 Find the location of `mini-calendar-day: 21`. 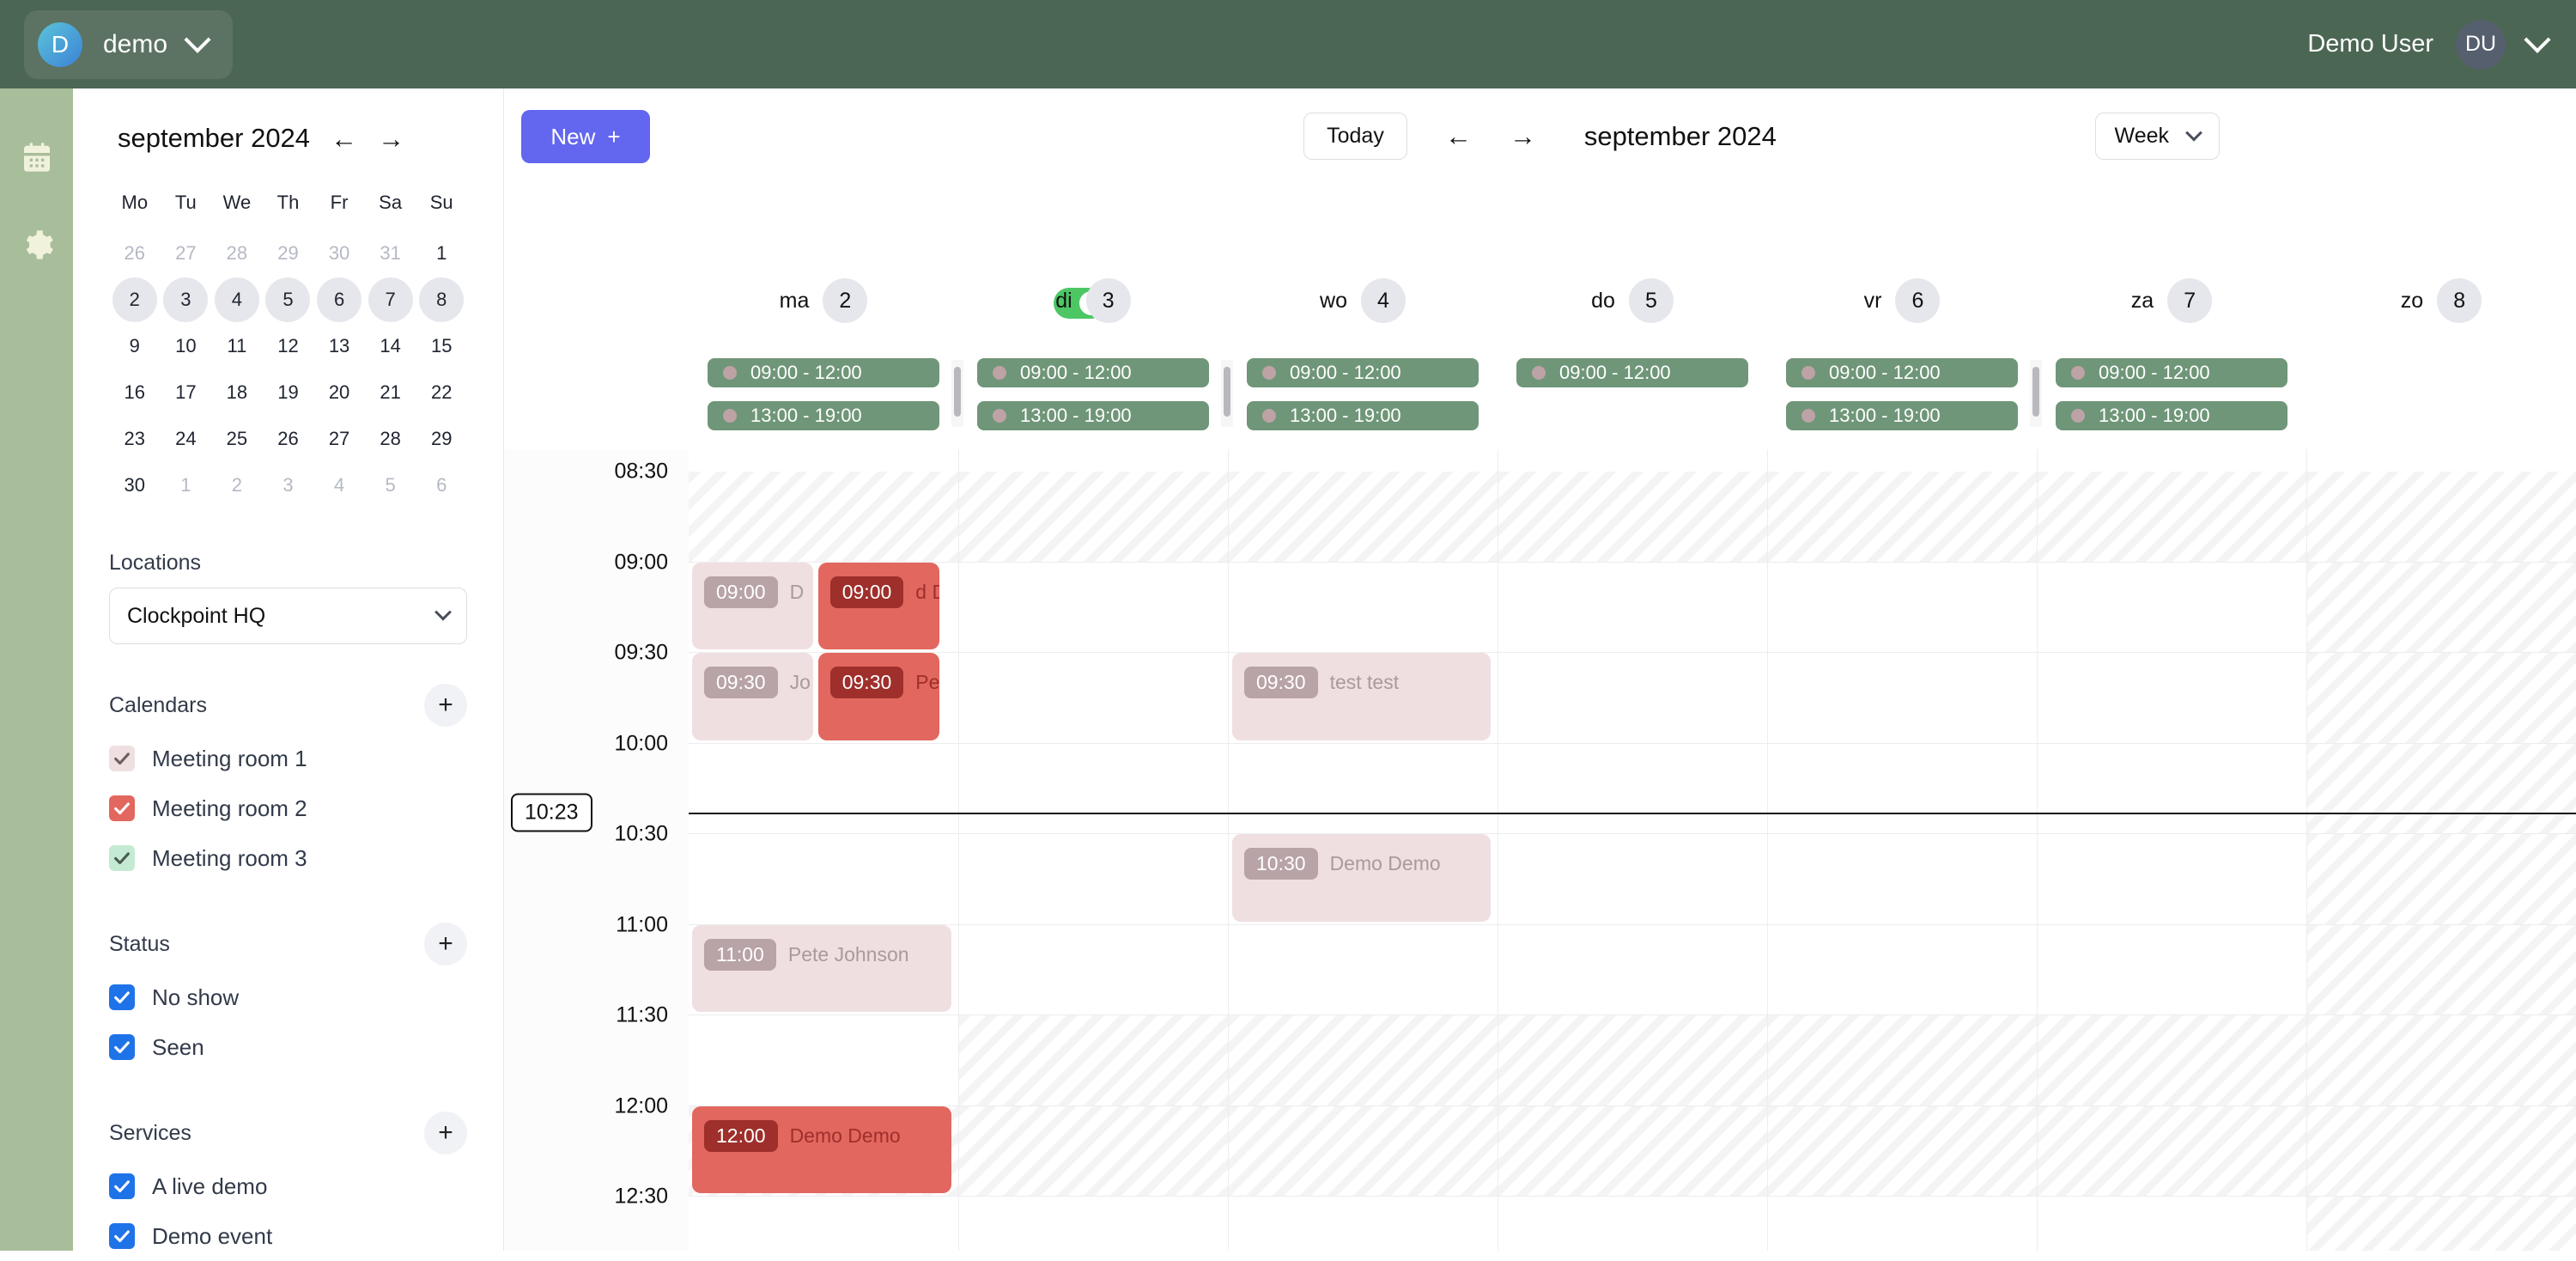

mini-calendar-day: 21 is located at coordinates (390, 393).